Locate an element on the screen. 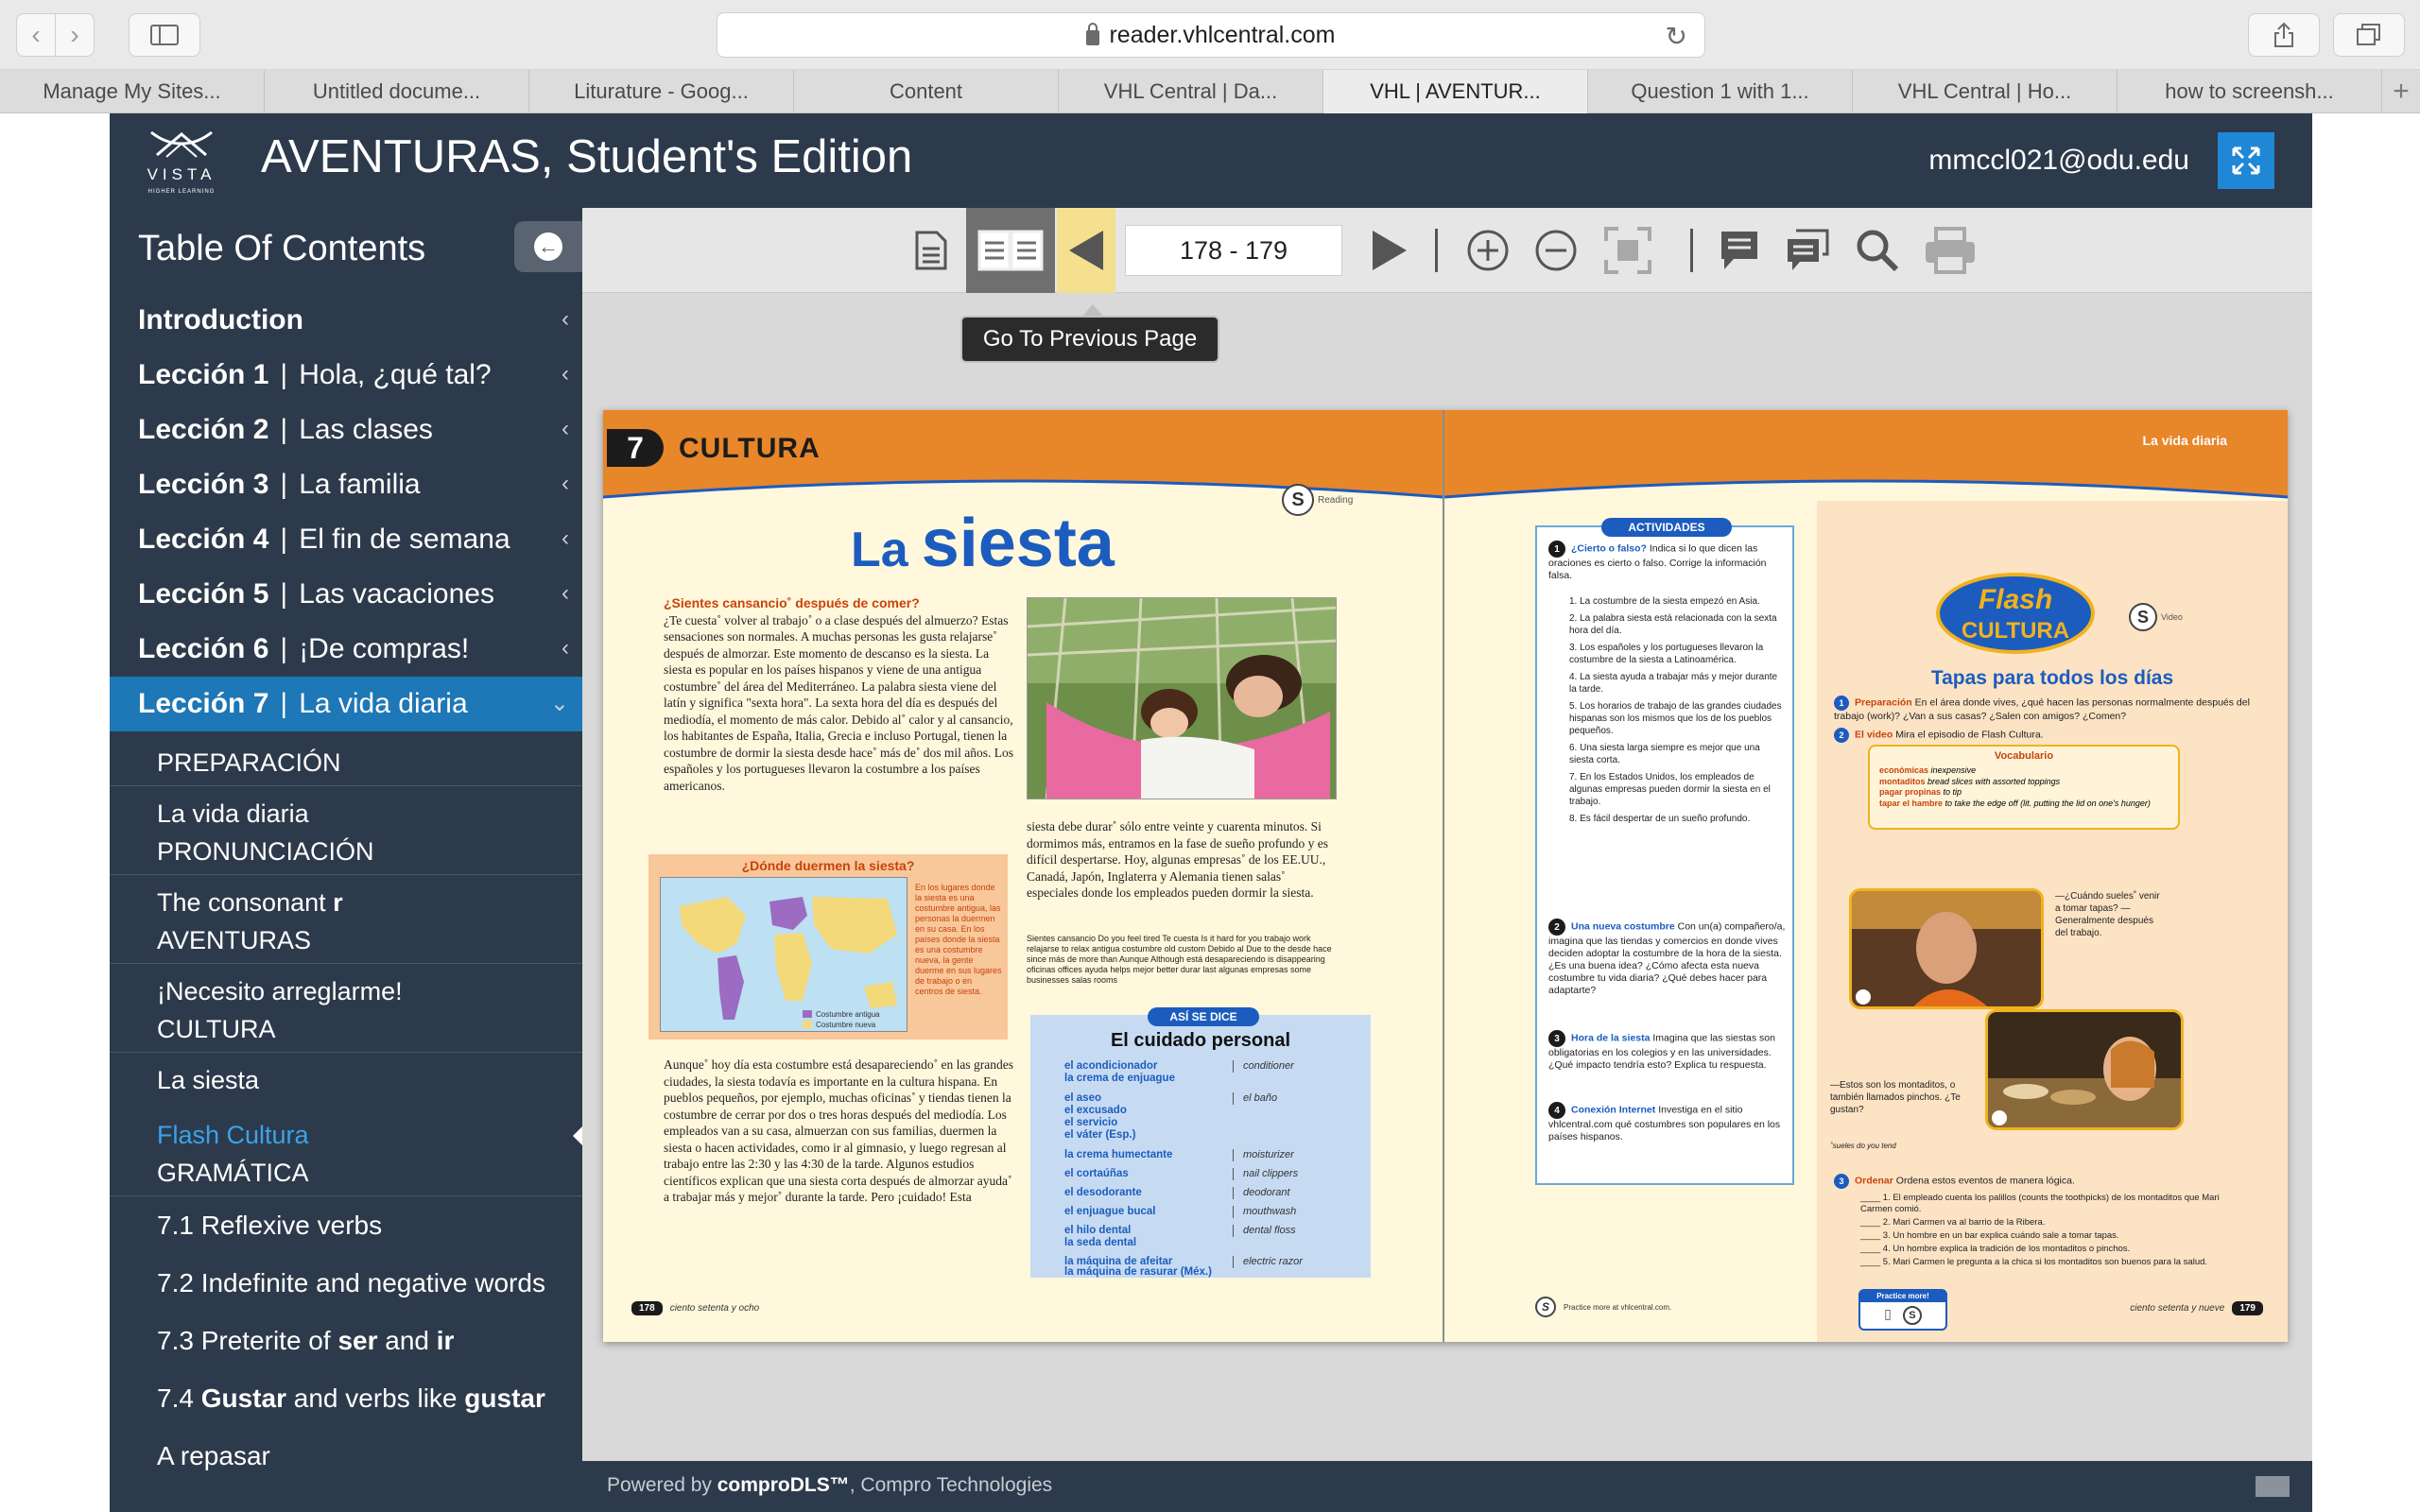 The image size is (2420, 1512). browser-sidebar-button is located at coordinates (164, 35).